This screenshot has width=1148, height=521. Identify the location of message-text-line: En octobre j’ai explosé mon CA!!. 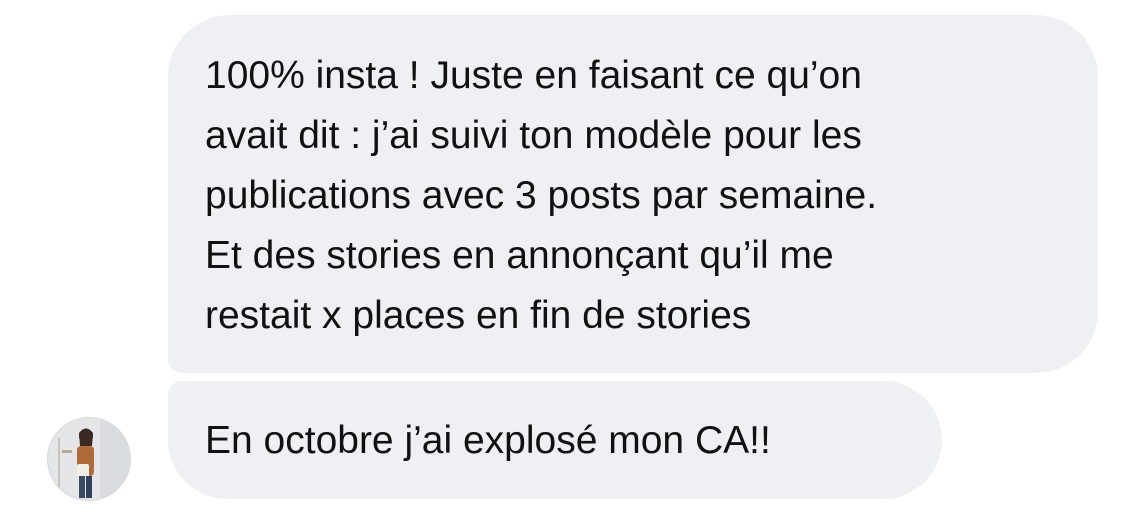
(488, 440).